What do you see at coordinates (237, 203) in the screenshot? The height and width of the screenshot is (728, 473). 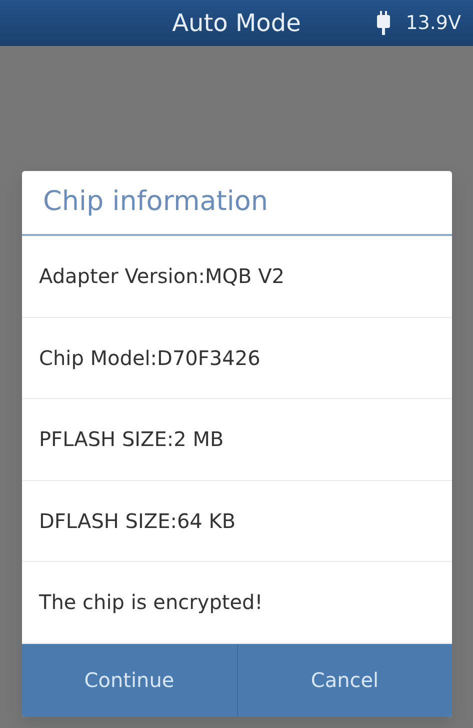 I see `dialog-title: Chip information` at bounding box center [237, 203].